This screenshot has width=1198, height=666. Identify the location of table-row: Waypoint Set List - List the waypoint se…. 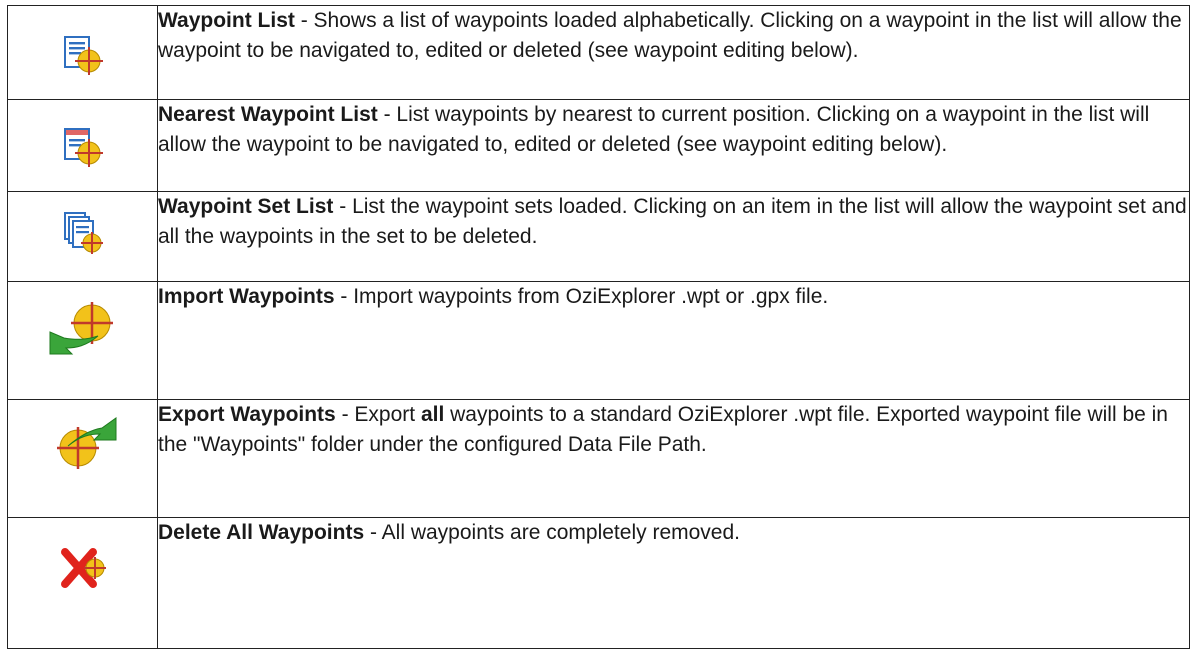
(598, 236).